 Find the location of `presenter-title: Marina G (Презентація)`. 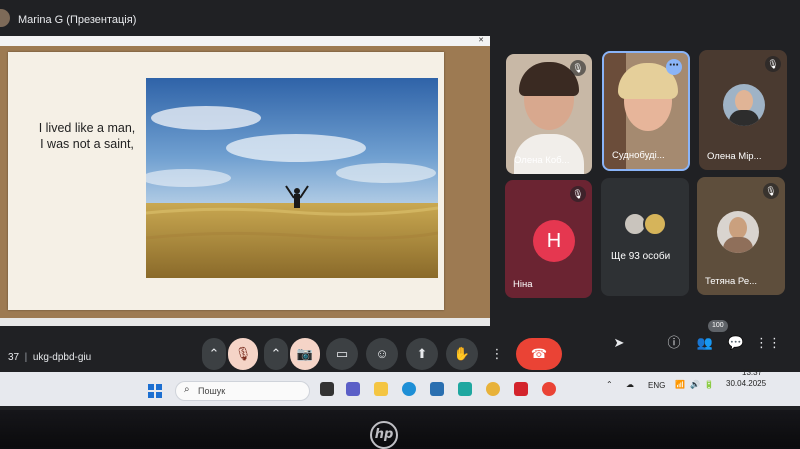

presenter-title: Marina G (Презентація) is located at coordinates (77, 20).